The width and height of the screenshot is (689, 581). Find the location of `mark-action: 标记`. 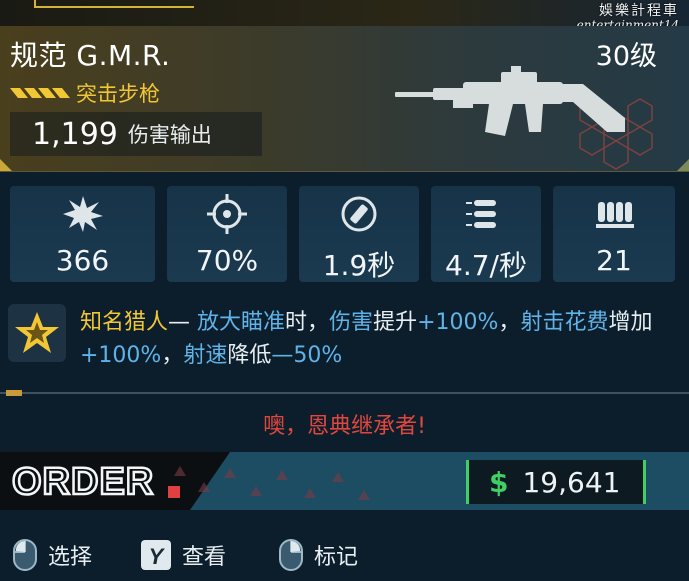

mark-action: 标记 is located at coordinates (318, 555).